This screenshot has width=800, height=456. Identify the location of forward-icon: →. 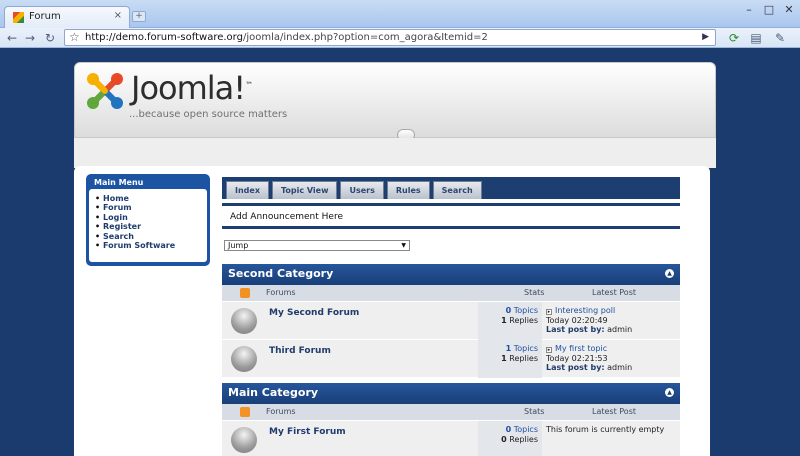
(30, 38).